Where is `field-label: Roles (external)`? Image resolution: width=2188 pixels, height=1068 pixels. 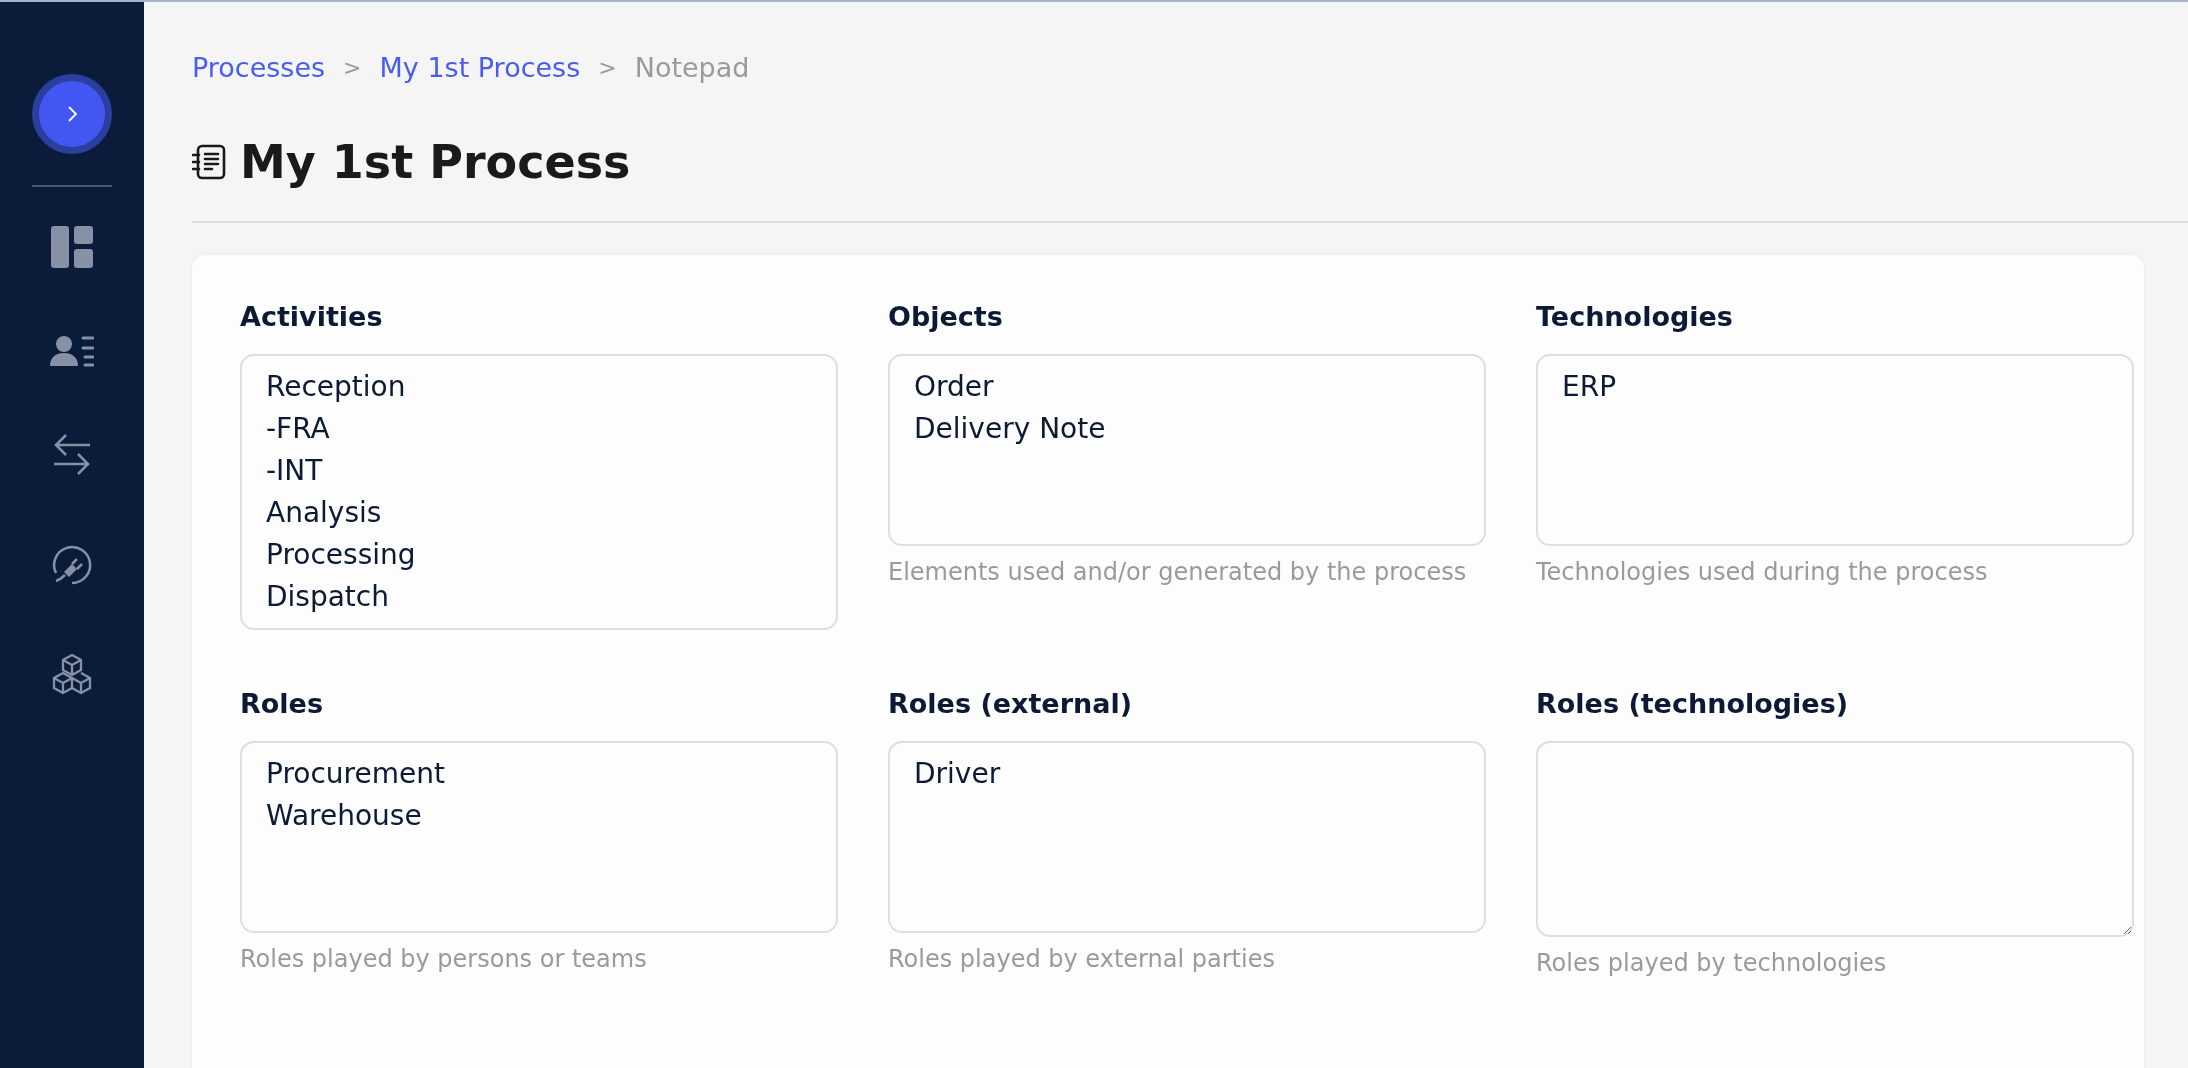 field-label: Roles (external) is located at coordinates (1010, 703).